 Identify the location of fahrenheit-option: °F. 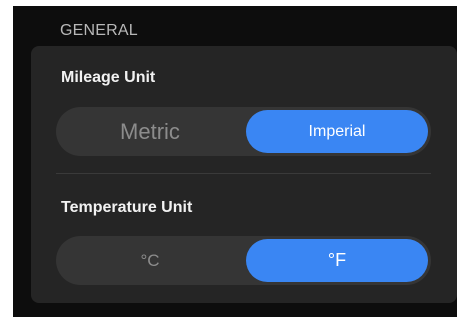
(337, 260).